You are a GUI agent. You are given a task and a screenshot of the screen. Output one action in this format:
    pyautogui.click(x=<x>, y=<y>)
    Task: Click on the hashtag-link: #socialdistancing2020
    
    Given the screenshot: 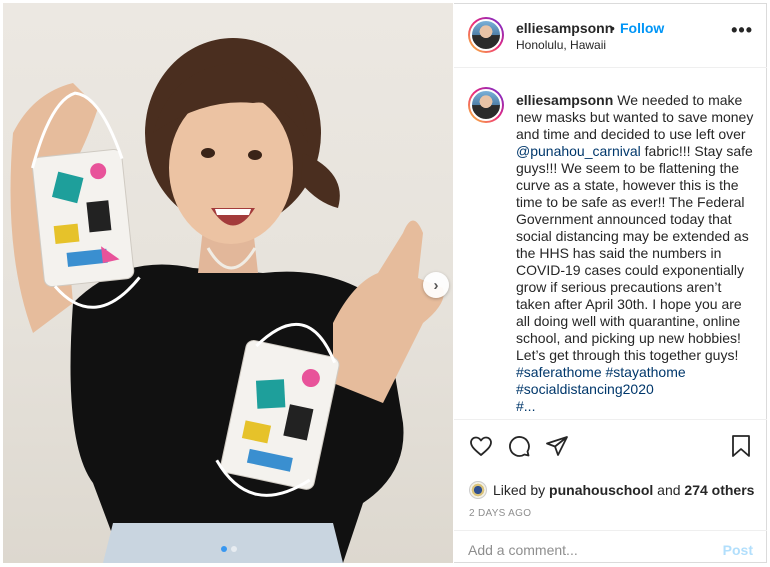 What is the action you would take?
    pyautogui.click(x=585, y=389)
    